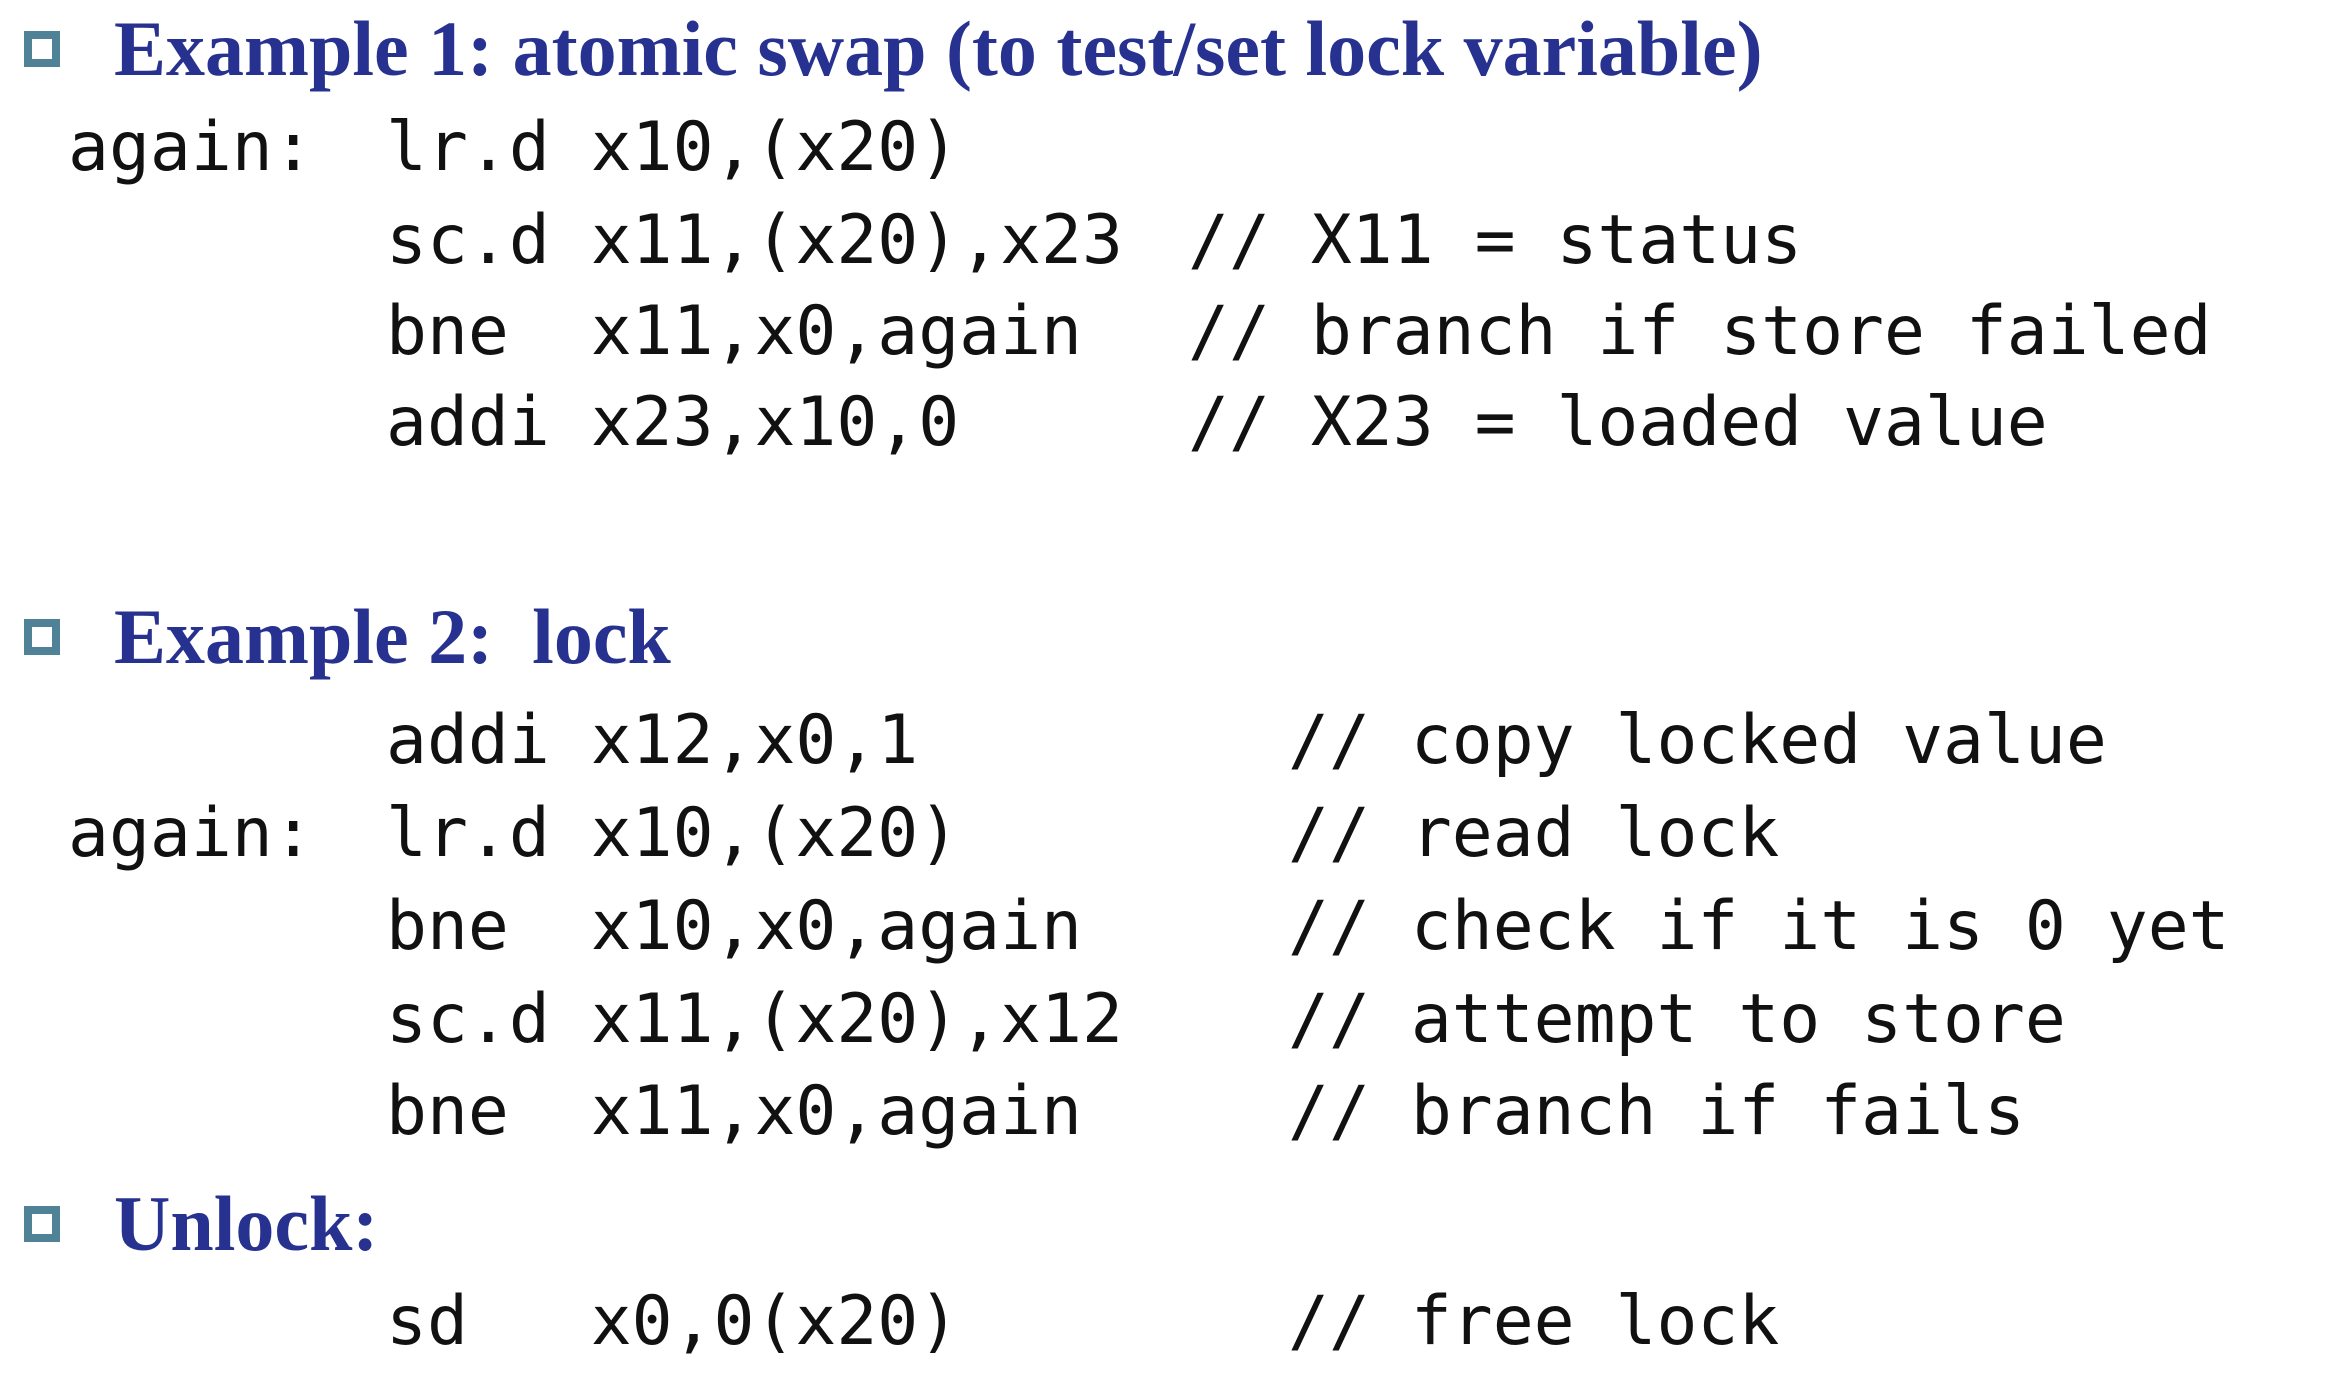 The image size is (2336, 1378). What do you see at coordinates (246, 1223) in the screenshot?
I see `section-heading-text: Unlock:` at bounding box center [246, 1223].